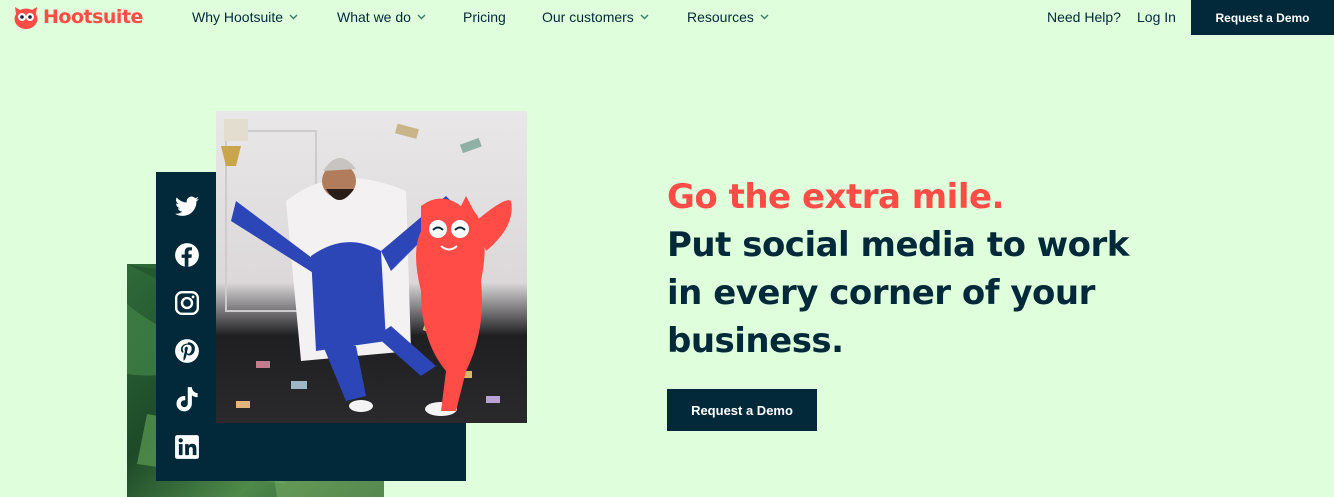 The image size is (1334, 497). I want to click on need-help-link: Need Help?, so click(1084, 17).